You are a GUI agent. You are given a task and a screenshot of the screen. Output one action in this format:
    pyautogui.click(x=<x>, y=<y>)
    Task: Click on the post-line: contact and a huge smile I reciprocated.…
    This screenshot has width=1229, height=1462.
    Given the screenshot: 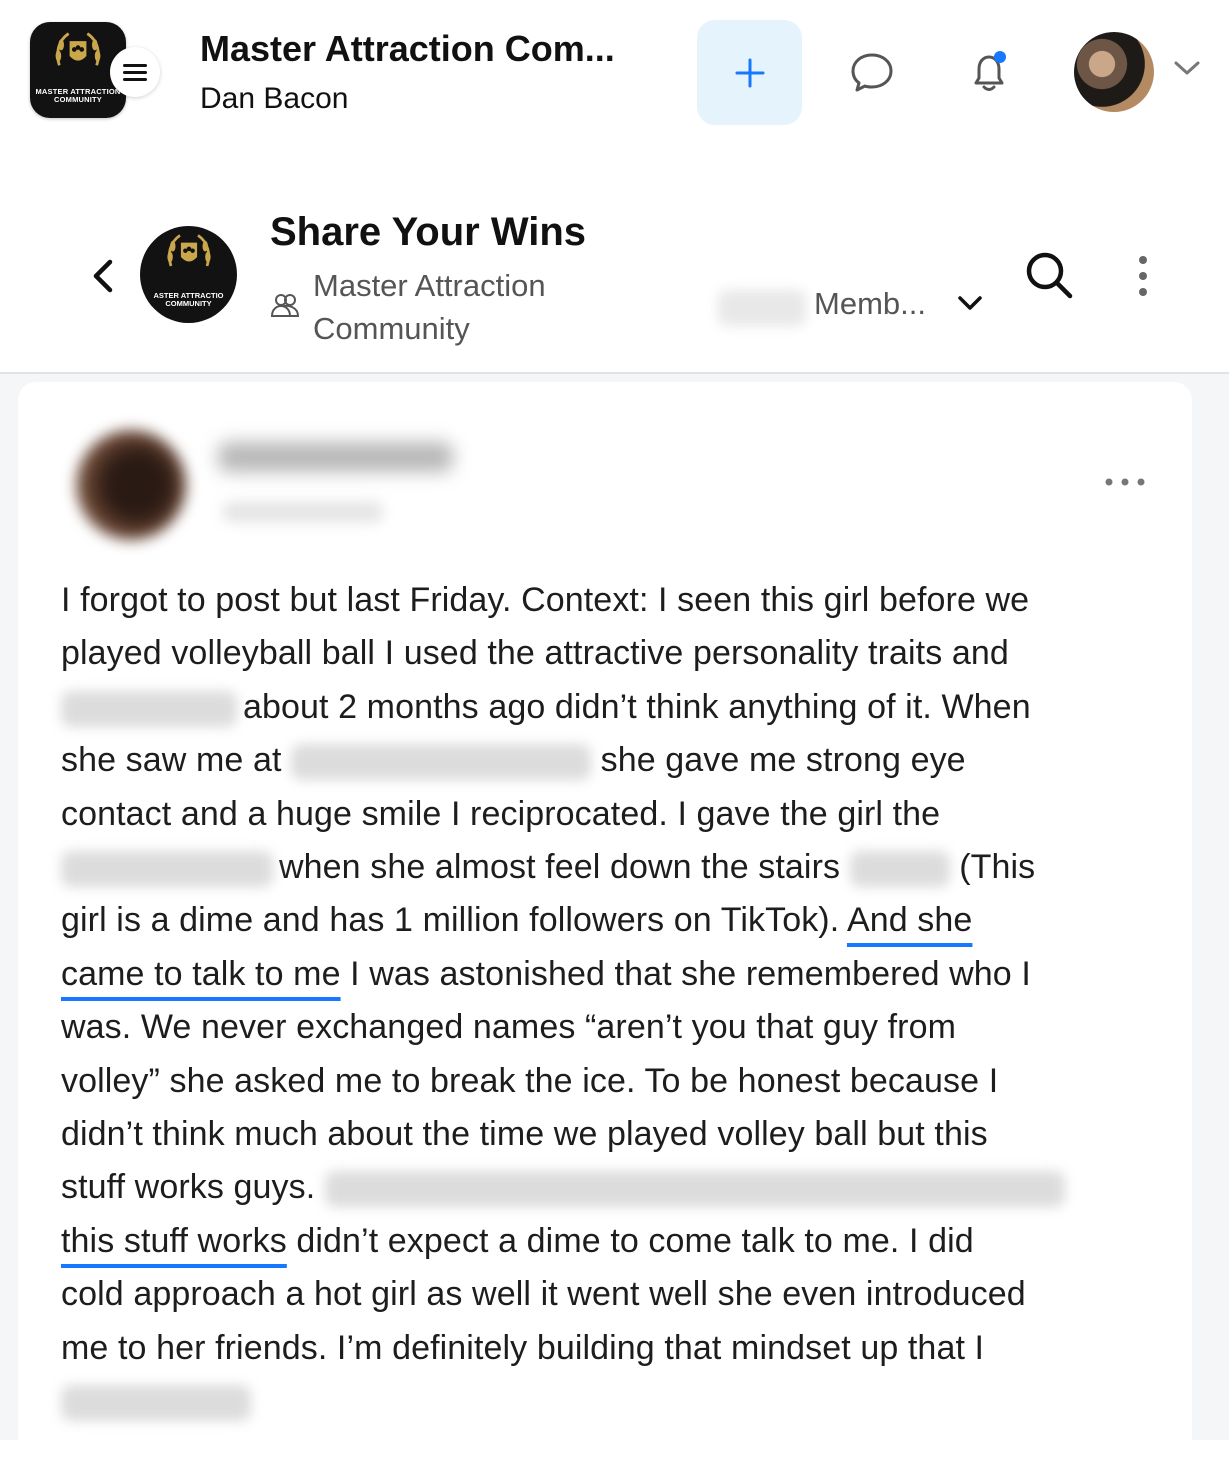 What is the action you would take?
    pyautogui.click(x=606, y=814)
    